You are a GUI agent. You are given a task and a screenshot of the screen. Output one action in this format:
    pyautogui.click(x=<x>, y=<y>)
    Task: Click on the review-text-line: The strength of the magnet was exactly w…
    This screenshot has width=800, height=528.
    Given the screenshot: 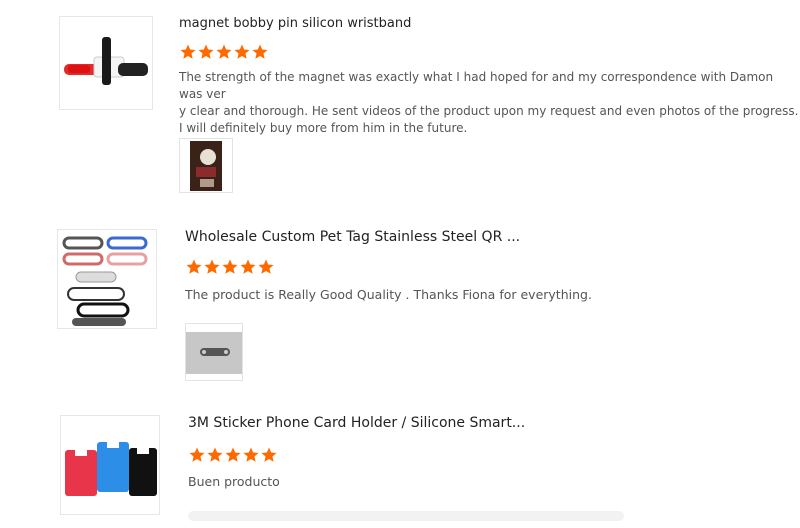 What is the action you would take?
    pyautogui.click(x=476, y=85)
    